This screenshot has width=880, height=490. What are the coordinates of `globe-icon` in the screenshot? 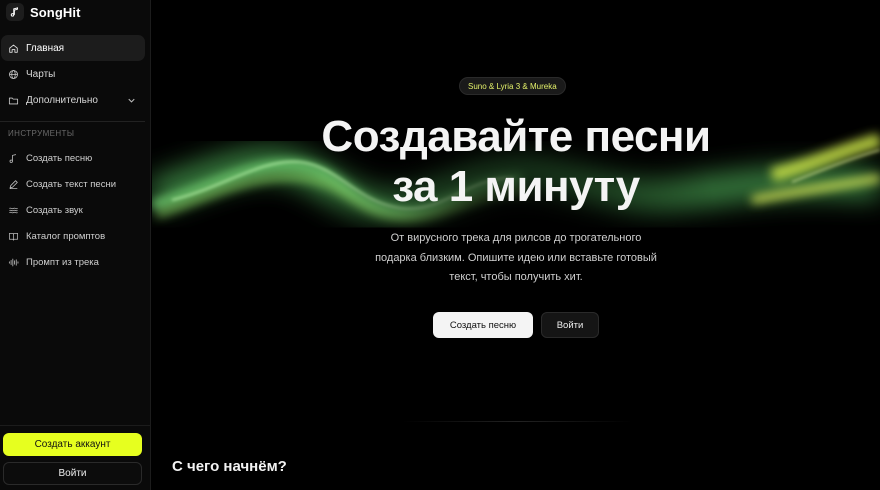 It's located at (13, 74).